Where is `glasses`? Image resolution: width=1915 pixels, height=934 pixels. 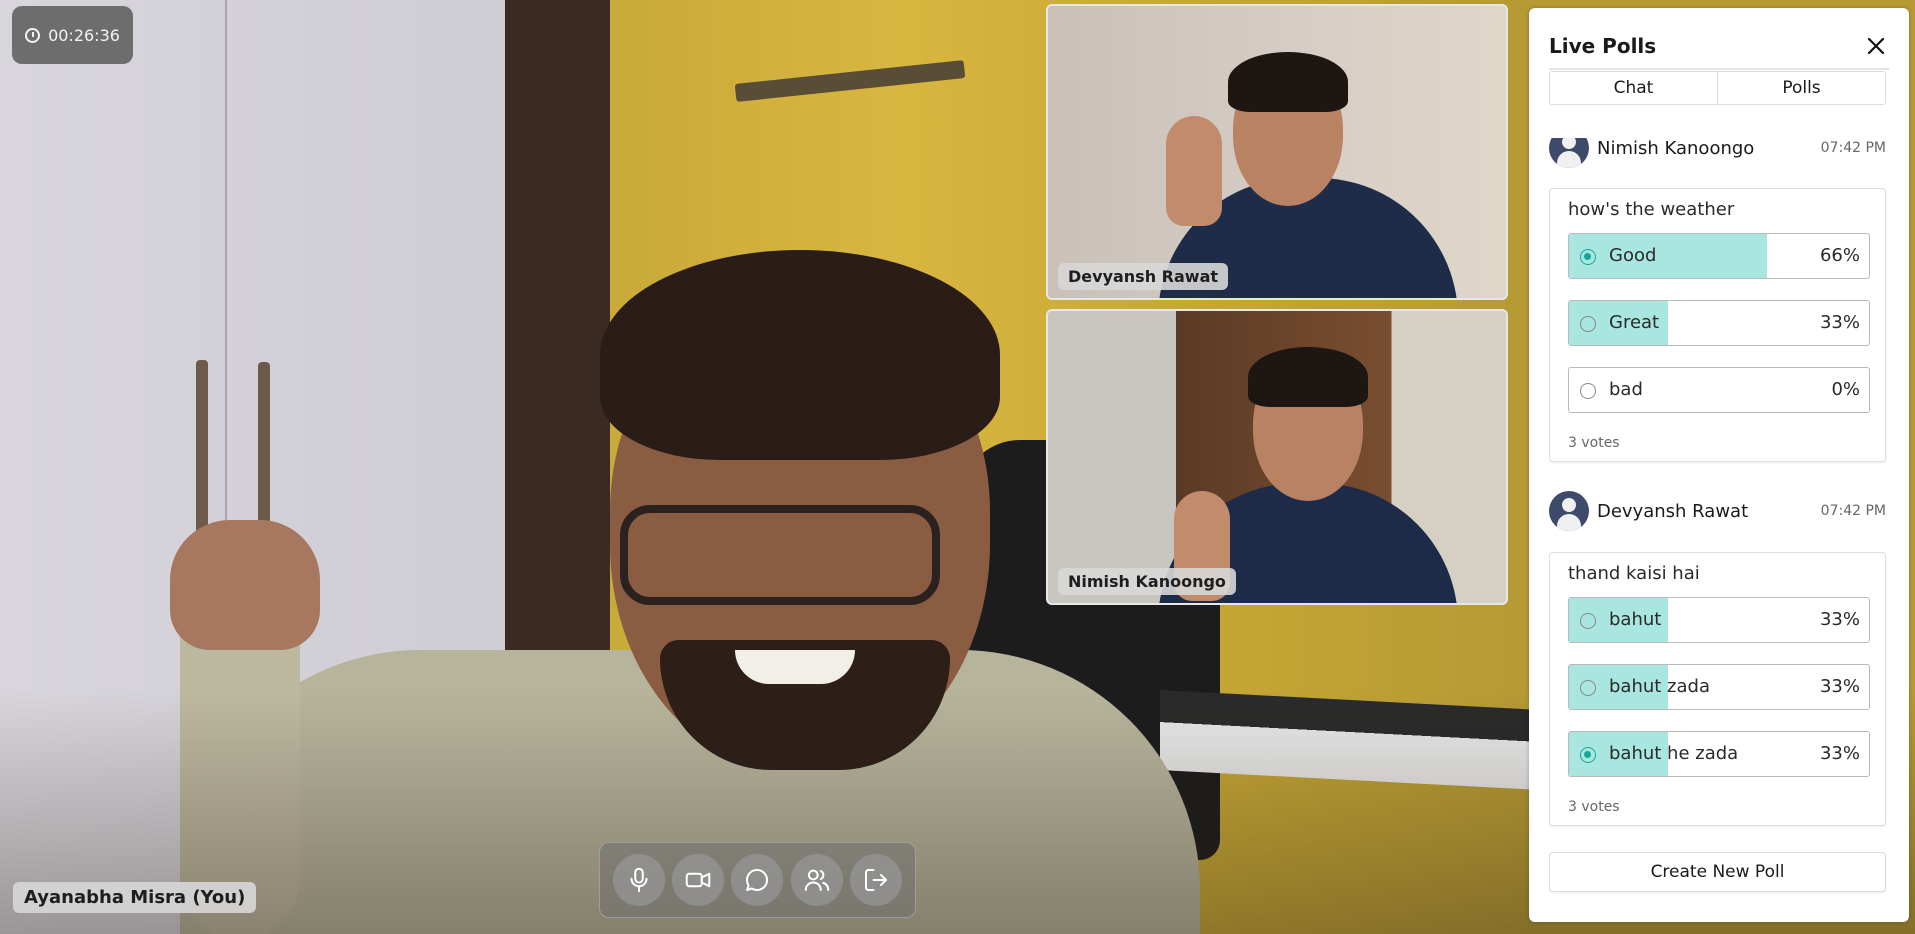 glasses is located at coordinates (780, 555).